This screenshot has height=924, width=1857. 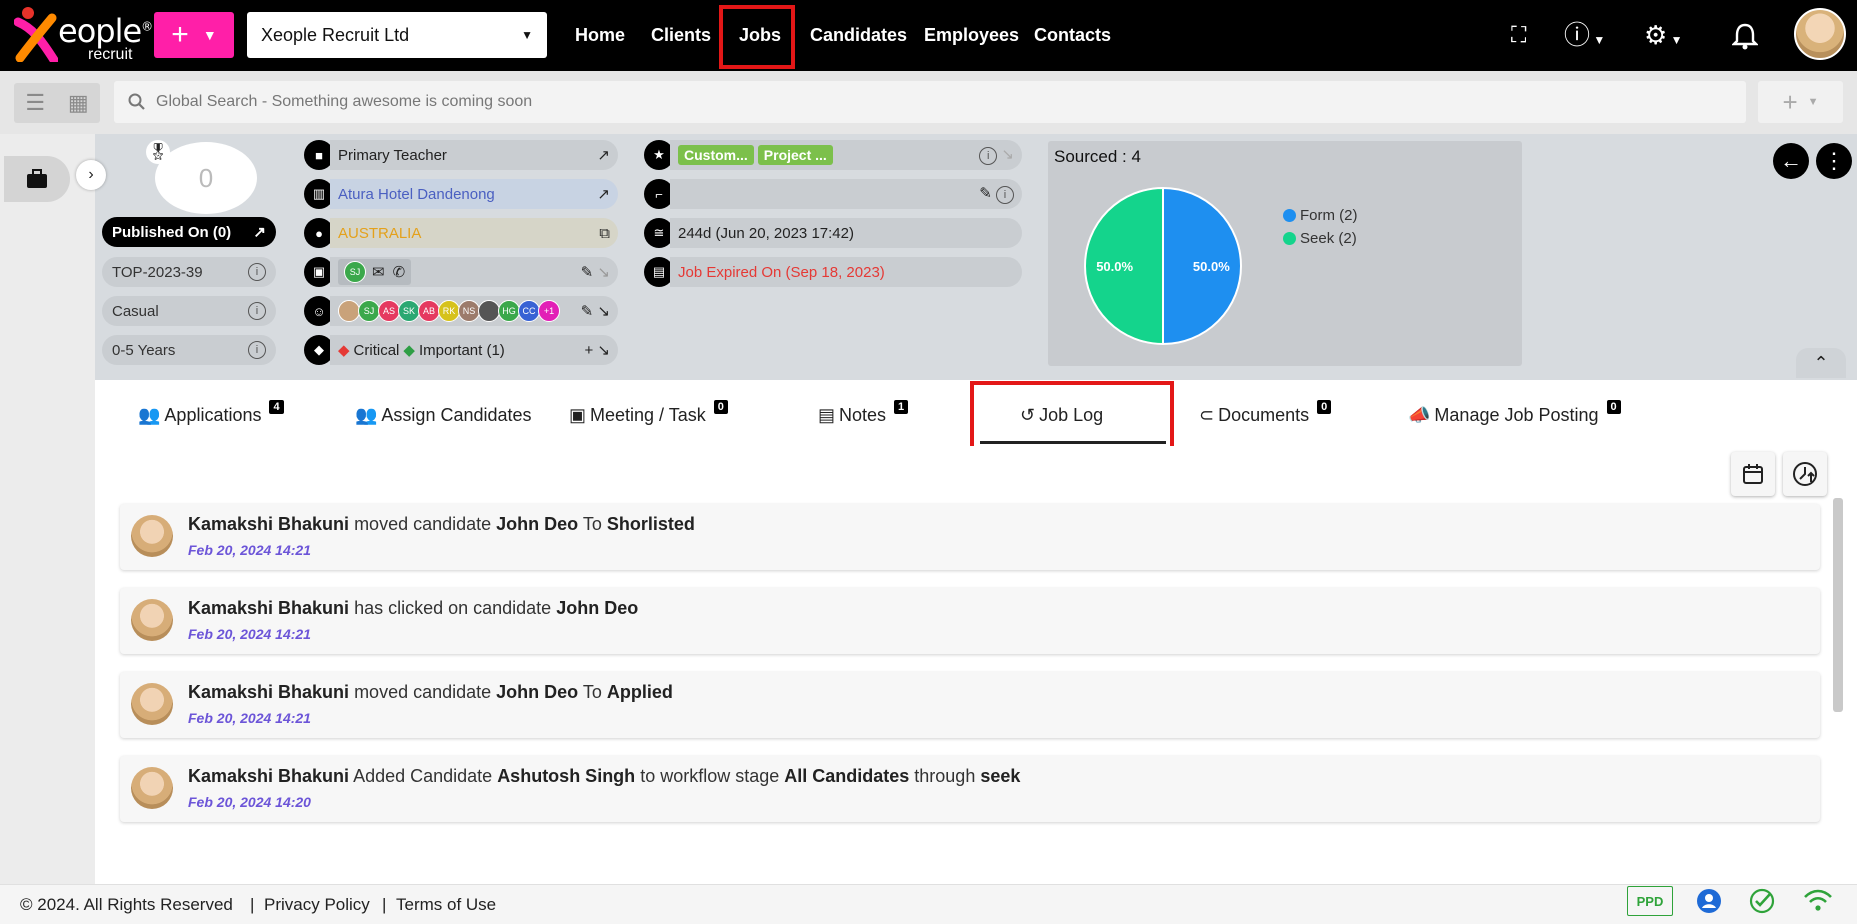 What do you see at coordinates (1838, 605) in the screenshot?
I see `scrollbar` at bounding box center [1838, 605].